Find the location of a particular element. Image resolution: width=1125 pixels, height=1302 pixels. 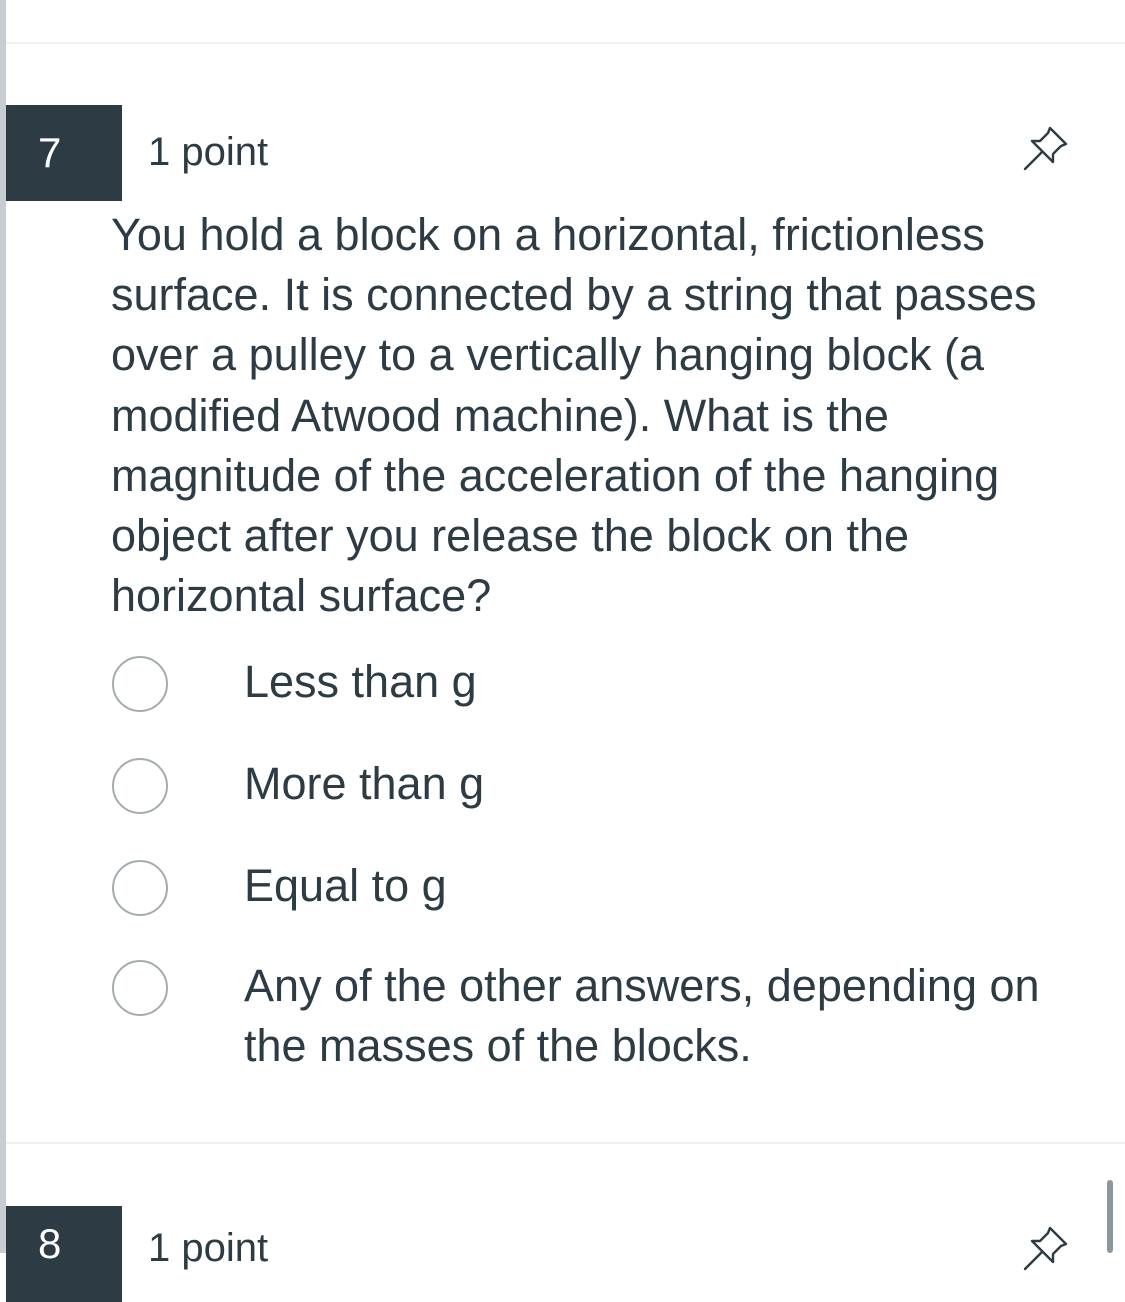

answer-option: More than g is located at coordinates (612, 805).